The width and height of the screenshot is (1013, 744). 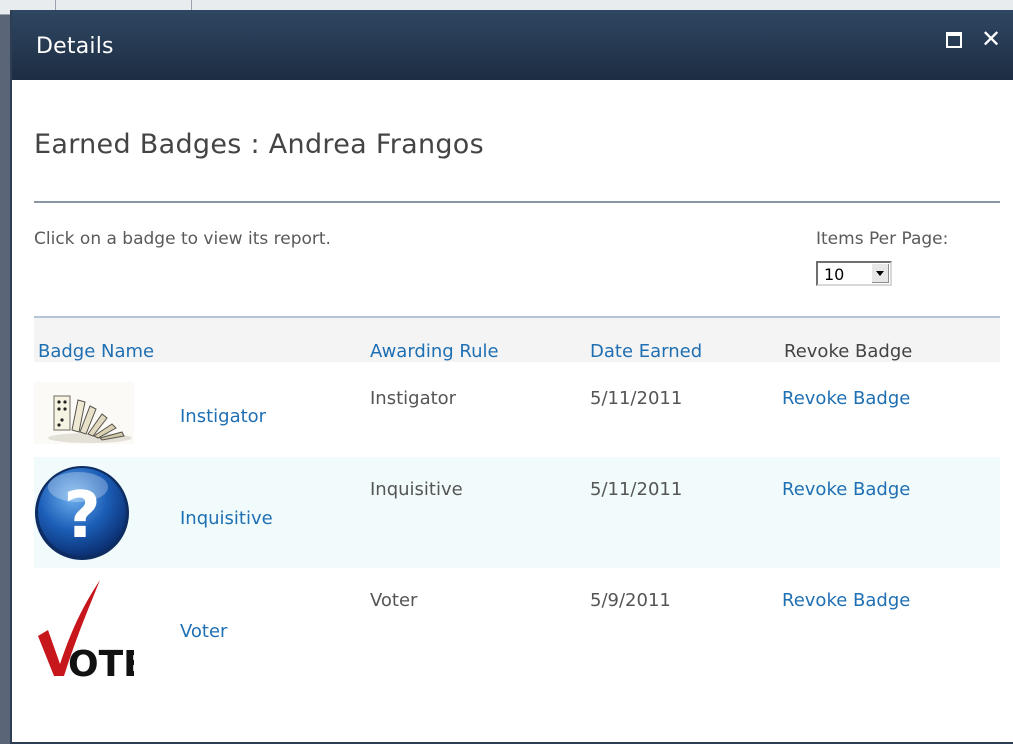 I want to click on items-per-page-value: 10, so click(x=834, y=274).